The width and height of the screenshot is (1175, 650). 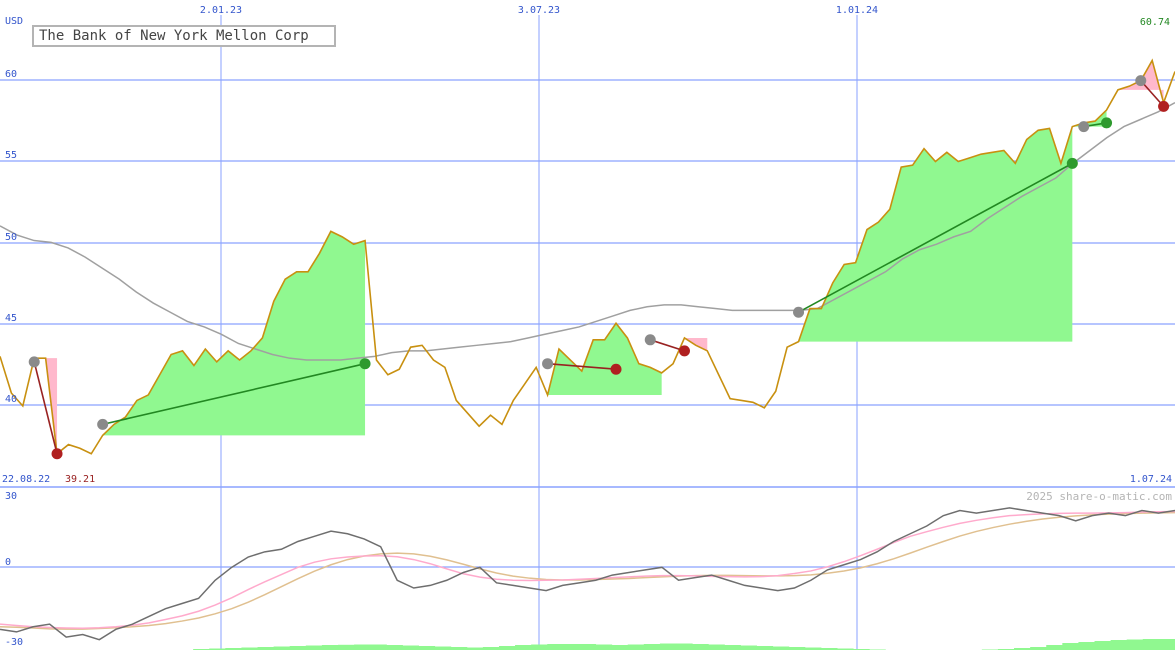 I want to click on watermark: 2025 share-o-matic.com, so click(x=1099, y=496).